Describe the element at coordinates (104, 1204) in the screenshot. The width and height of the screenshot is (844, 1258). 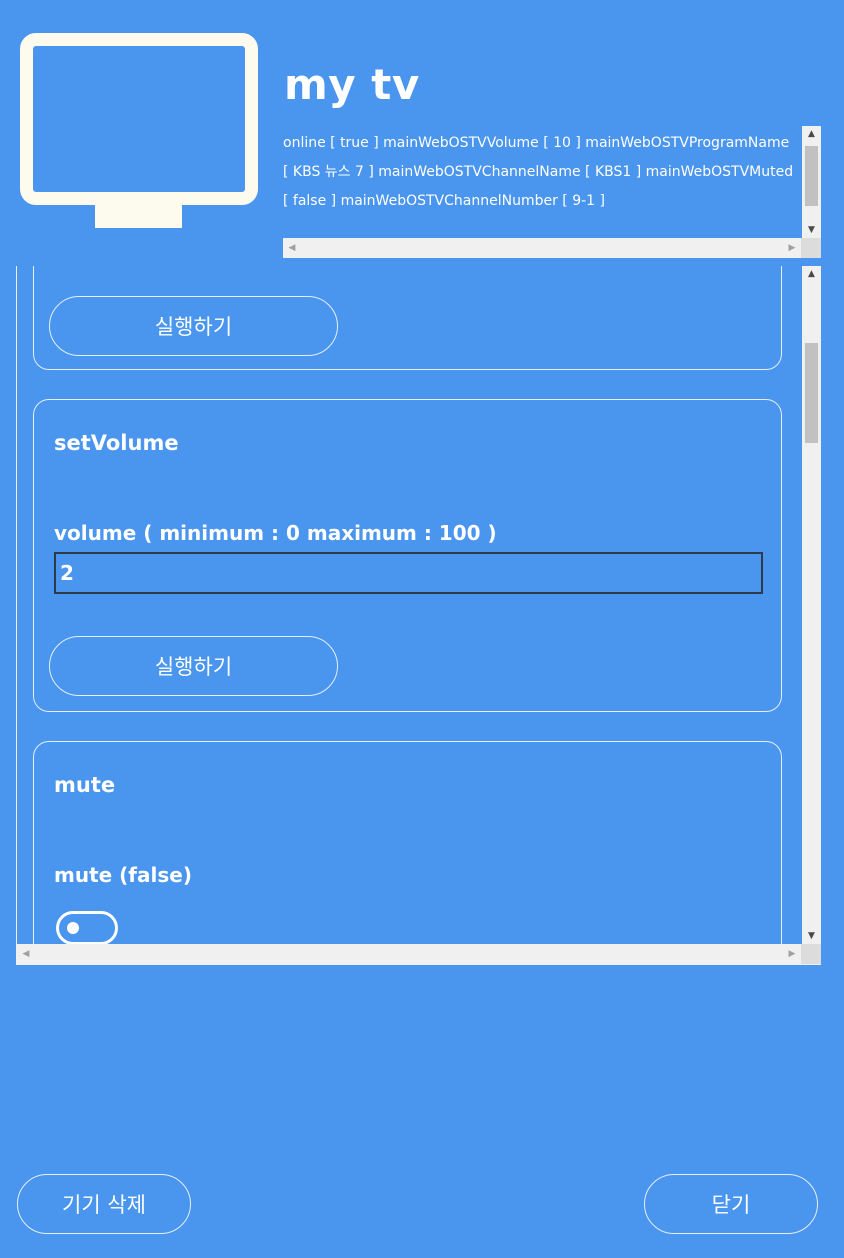
I see `delete-device-button: 기기 삭제` at that location.